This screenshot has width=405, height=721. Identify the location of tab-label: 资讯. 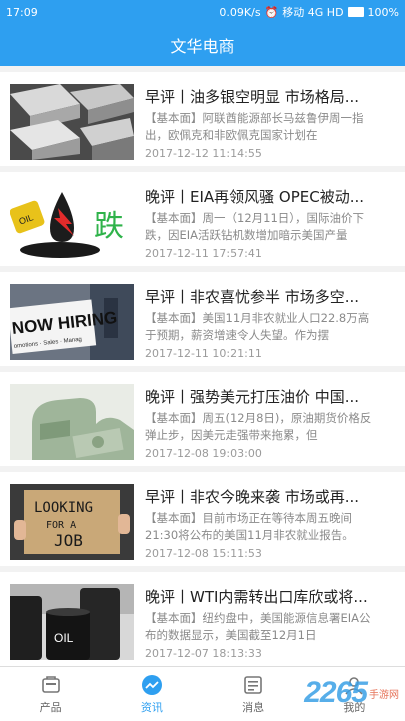
(151, 707).